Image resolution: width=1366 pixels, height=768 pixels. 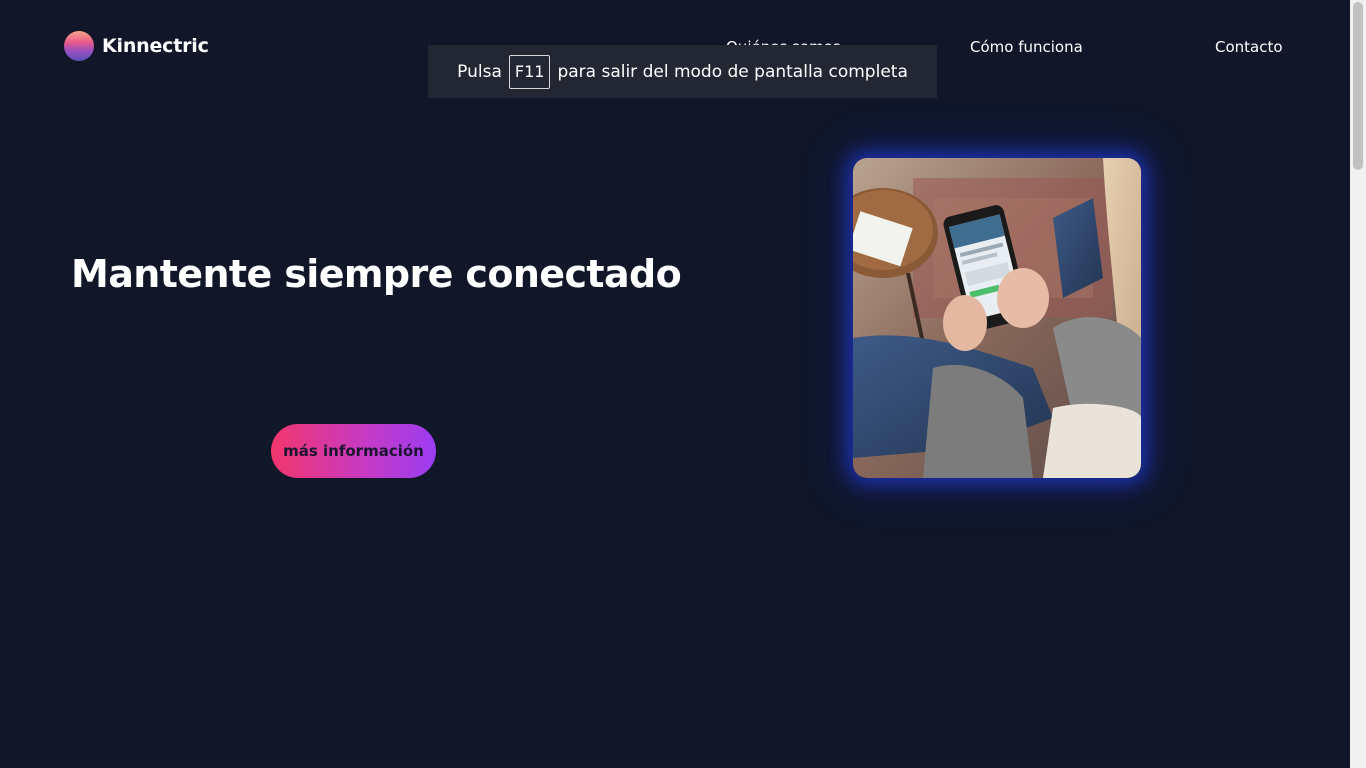 I want to click on nav-link-contacto: Contacto, so click(x=1249, y=47).